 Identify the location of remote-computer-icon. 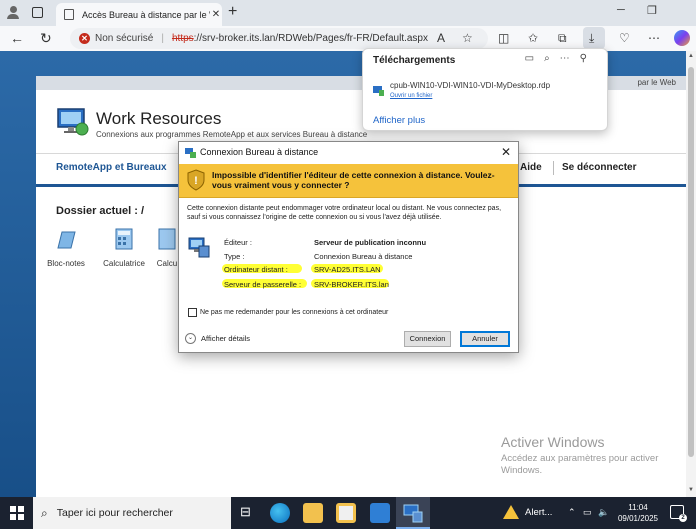
(199, 247).